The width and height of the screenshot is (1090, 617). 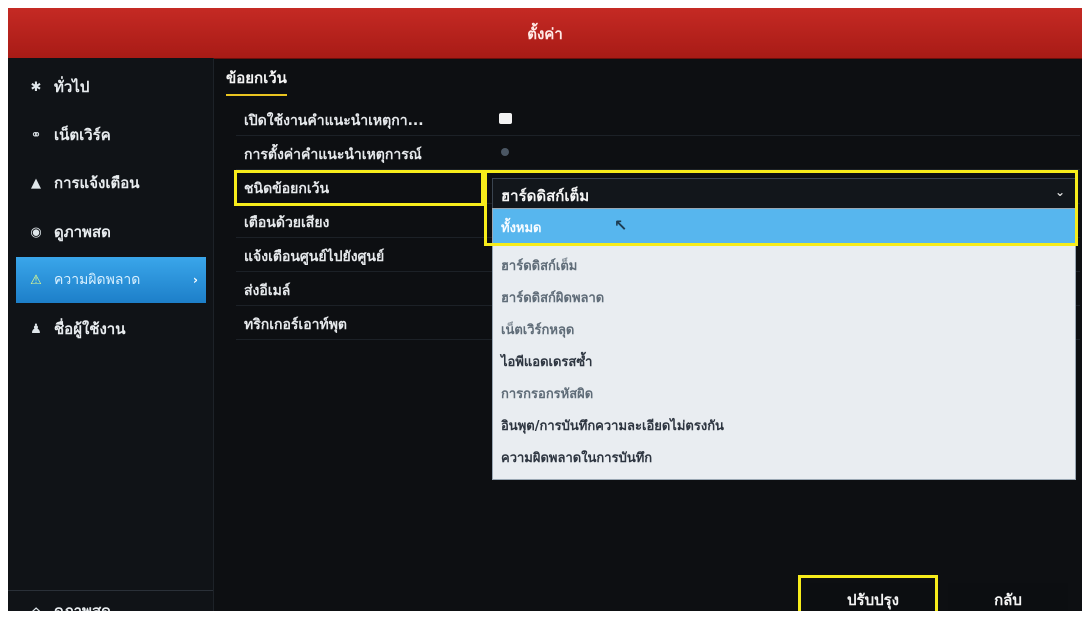 What do you see at coordinates (82, 606) in the screenshot?
I see `sidebar-bottom-label: ดูภาพสด` at bounding box center [82, 606].